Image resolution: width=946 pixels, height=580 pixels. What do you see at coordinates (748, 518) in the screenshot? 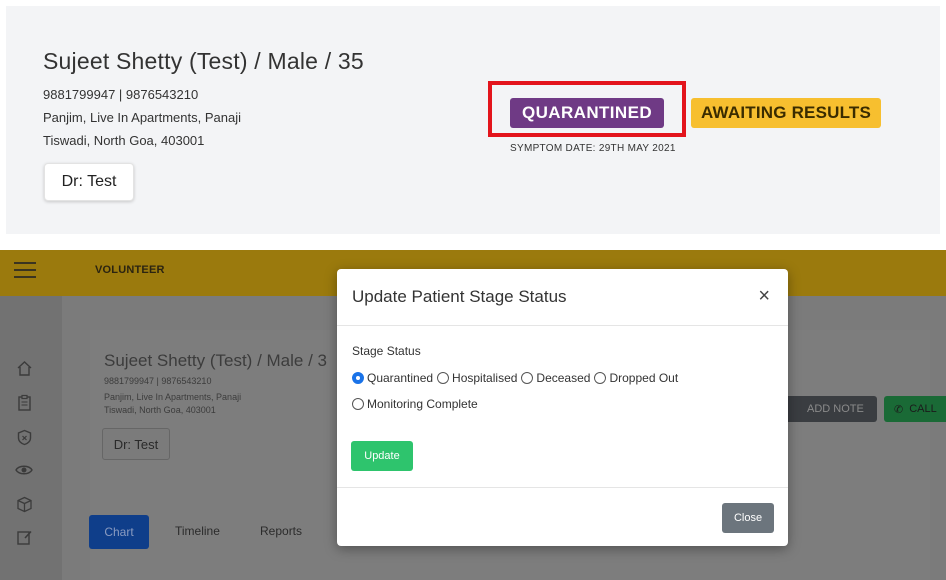
I see `close-button: Close` at bounding box center [748, 518].